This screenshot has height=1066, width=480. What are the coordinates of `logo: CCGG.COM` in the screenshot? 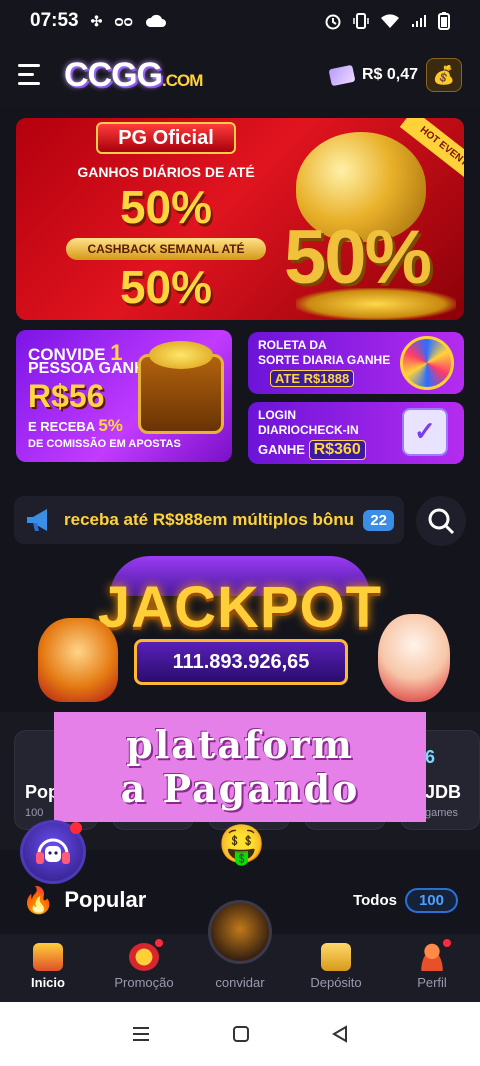 It's located at (133, 75).